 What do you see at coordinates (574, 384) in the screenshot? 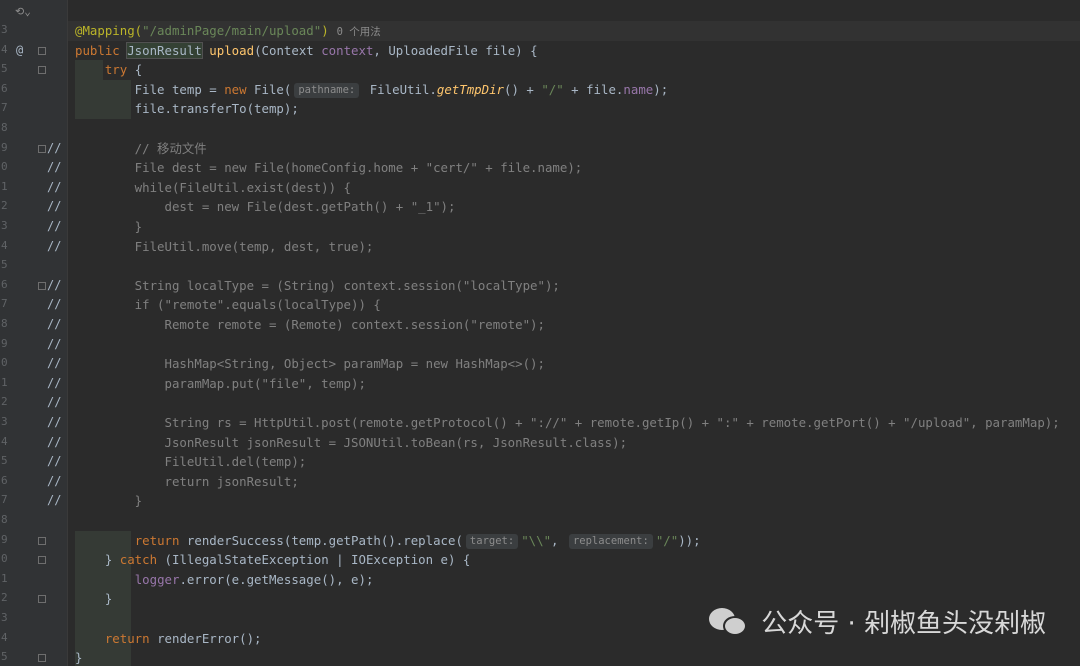
I see `code-line: paramMap.put("file", temp);` at bounding box center [574, 384].